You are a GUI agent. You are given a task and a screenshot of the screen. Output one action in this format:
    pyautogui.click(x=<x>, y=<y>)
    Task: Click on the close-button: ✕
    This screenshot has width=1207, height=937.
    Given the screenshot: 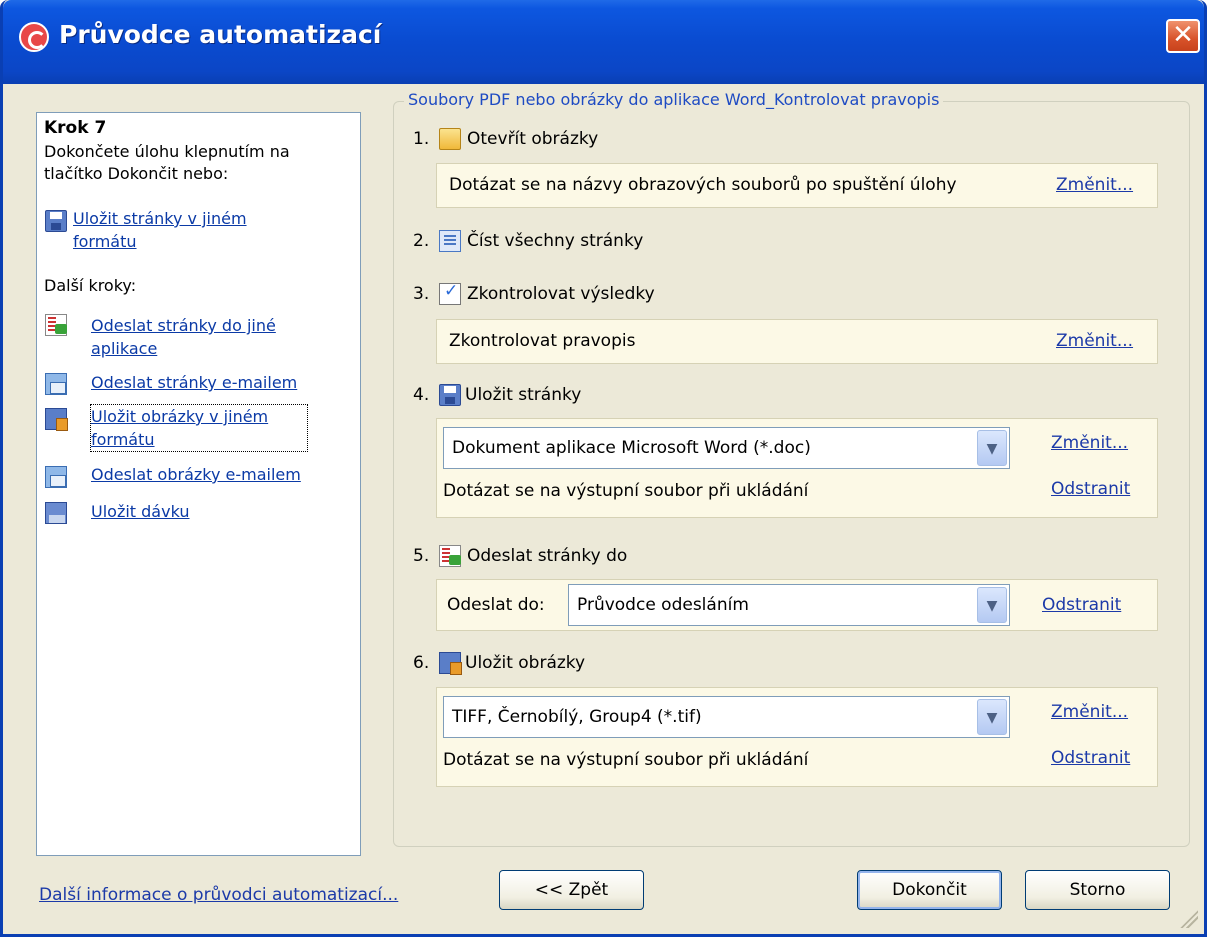 What is the action you would take?
    pyautogui.click(x=1183, y=36)
    